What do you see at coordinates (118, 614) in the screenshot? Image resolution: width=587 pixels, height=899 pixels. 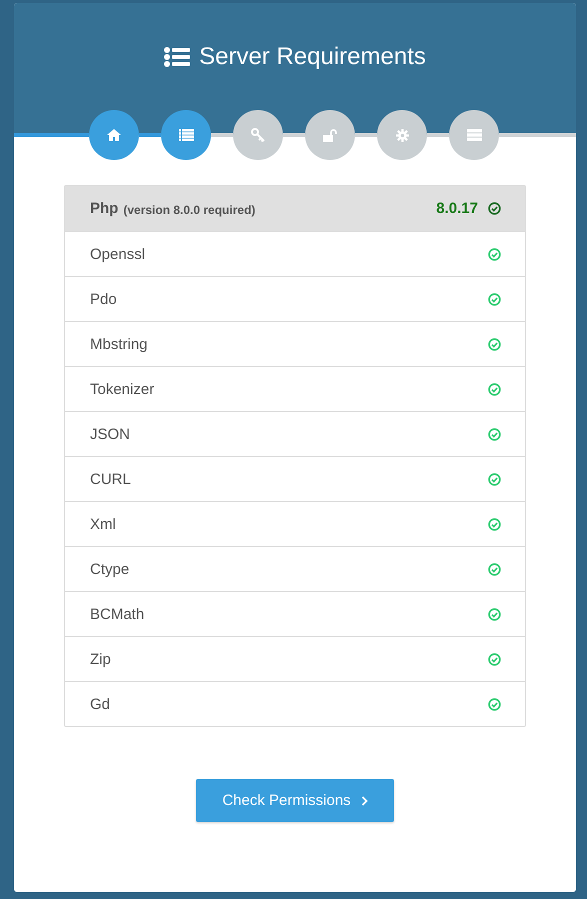 I see `requirement-name: BCMath` at bounding box center [118, 614].